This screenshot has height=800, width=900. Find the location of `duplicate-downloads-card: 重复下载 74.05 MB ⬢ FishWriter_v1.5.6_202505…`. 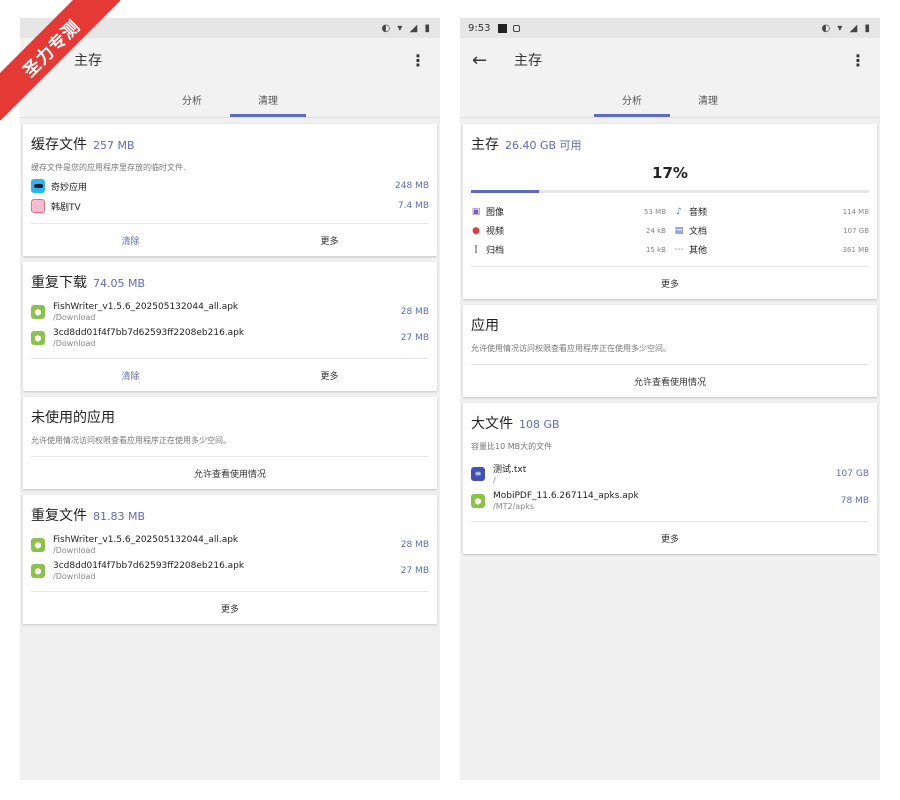

duplicate-downloads-card: 重复下载 74.05 MB ⬢ FishWriter_v1.5.6_202505… is located at coordinates (230, 326).